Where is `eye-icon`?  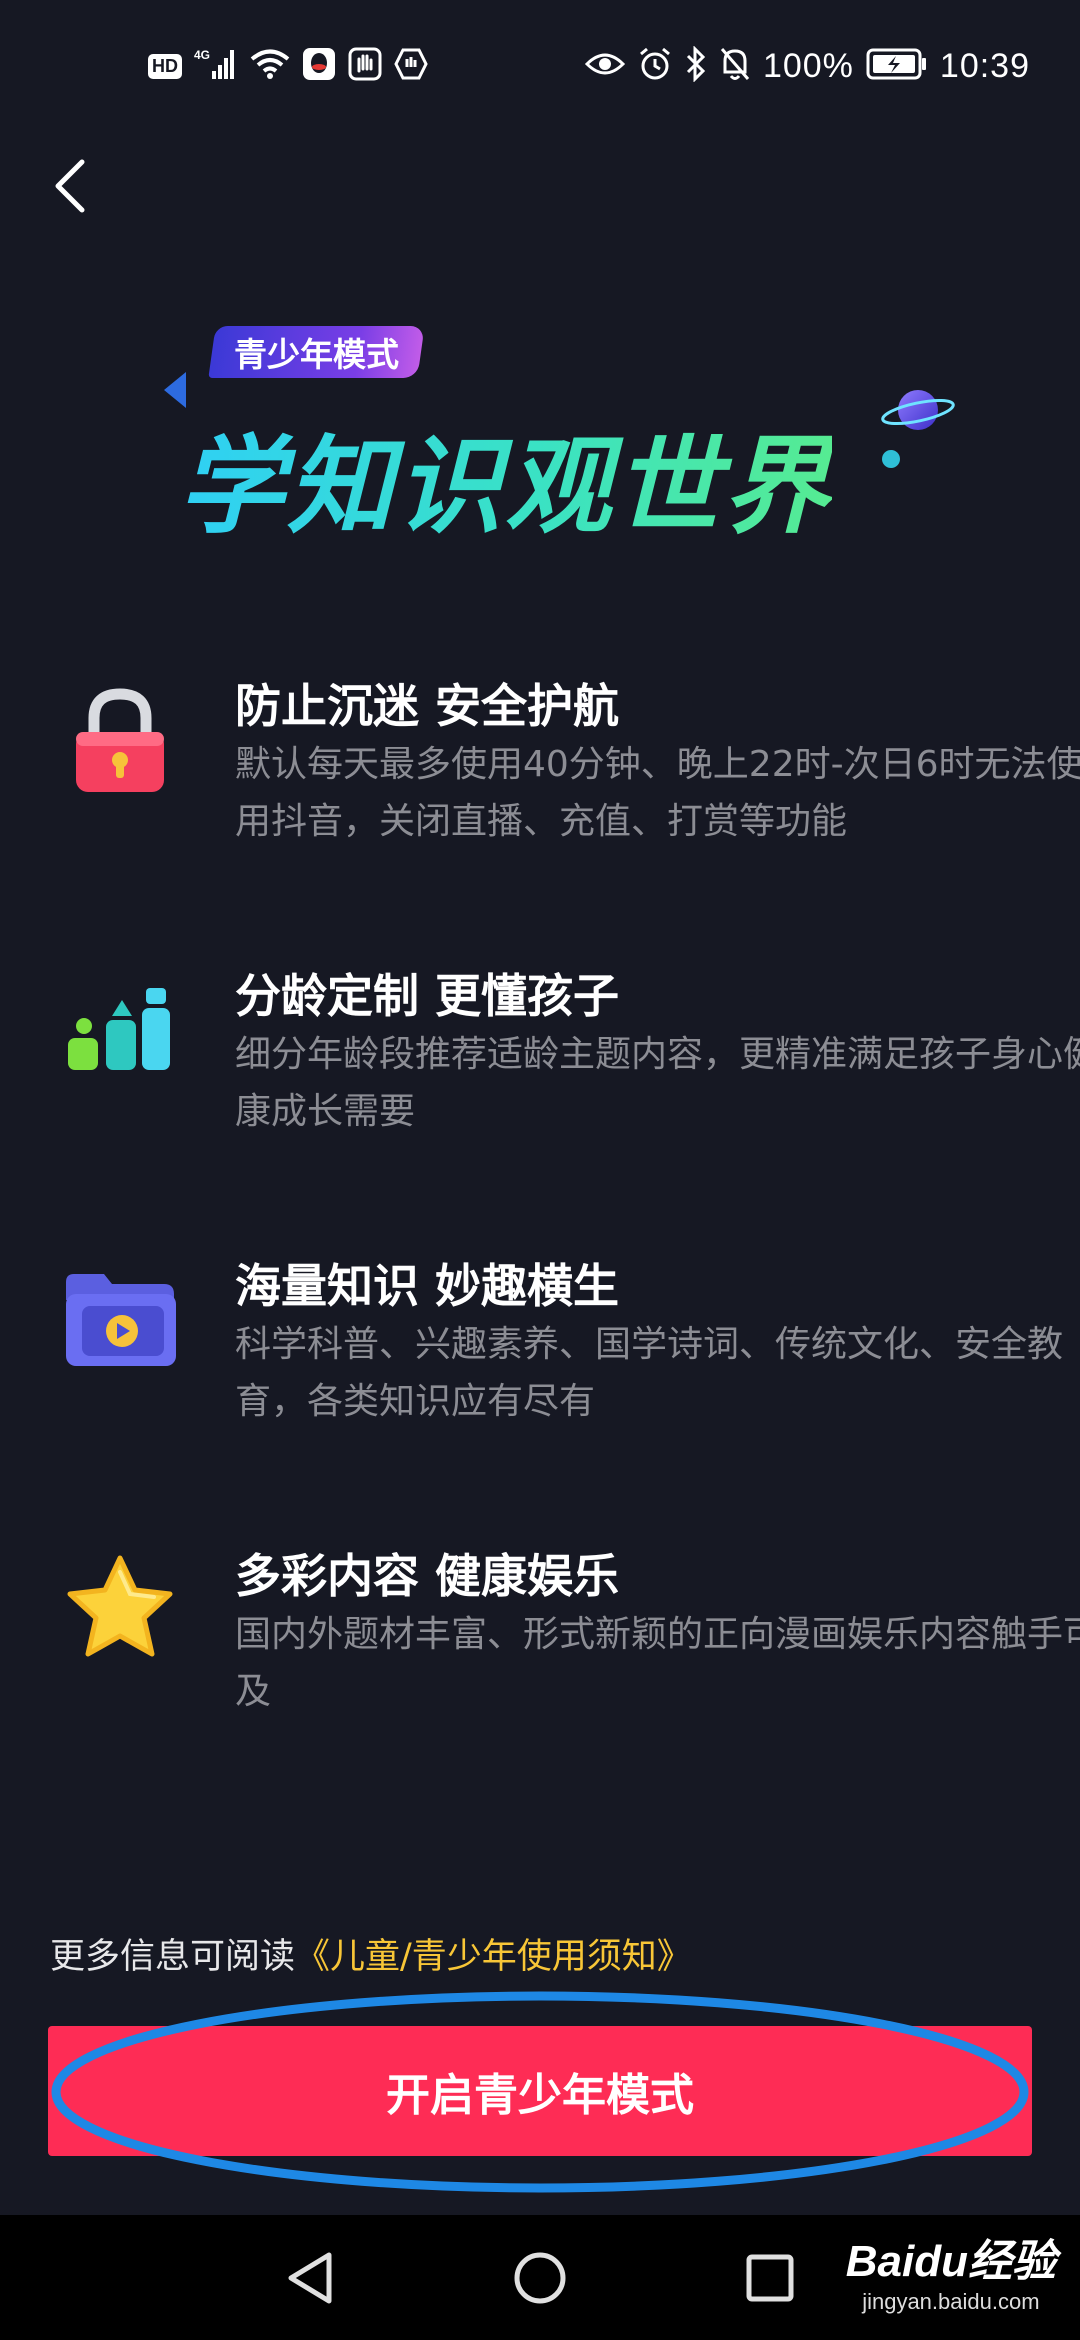
eye-icon is located at coordinates (605, 66).